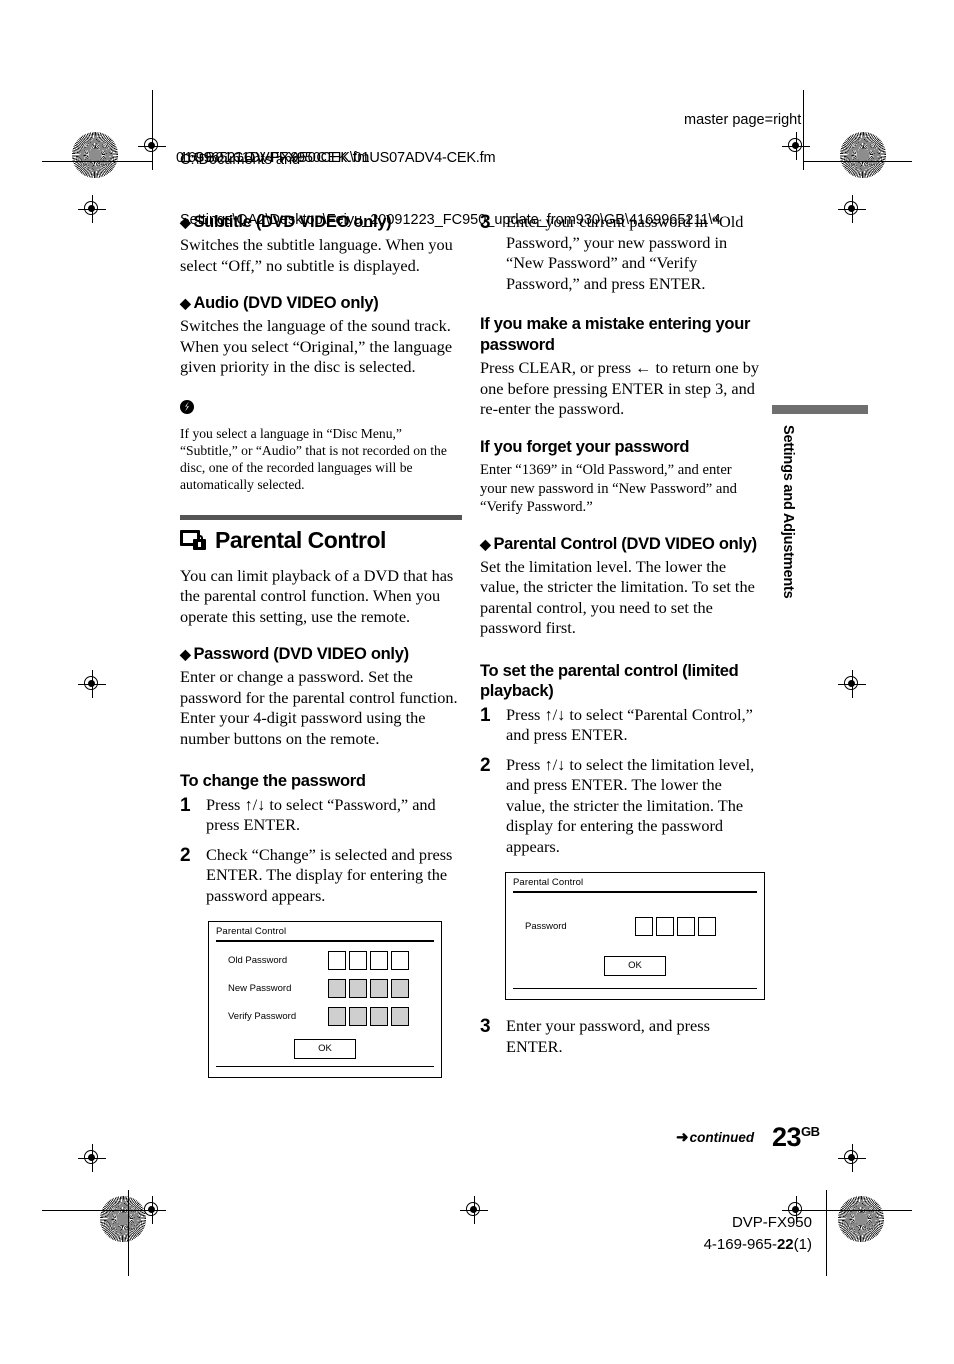 The image size is (954, 1364). Describe the element at coordinates (193, 540) in the screenshot. I see `screen-lock-icon` at that location.